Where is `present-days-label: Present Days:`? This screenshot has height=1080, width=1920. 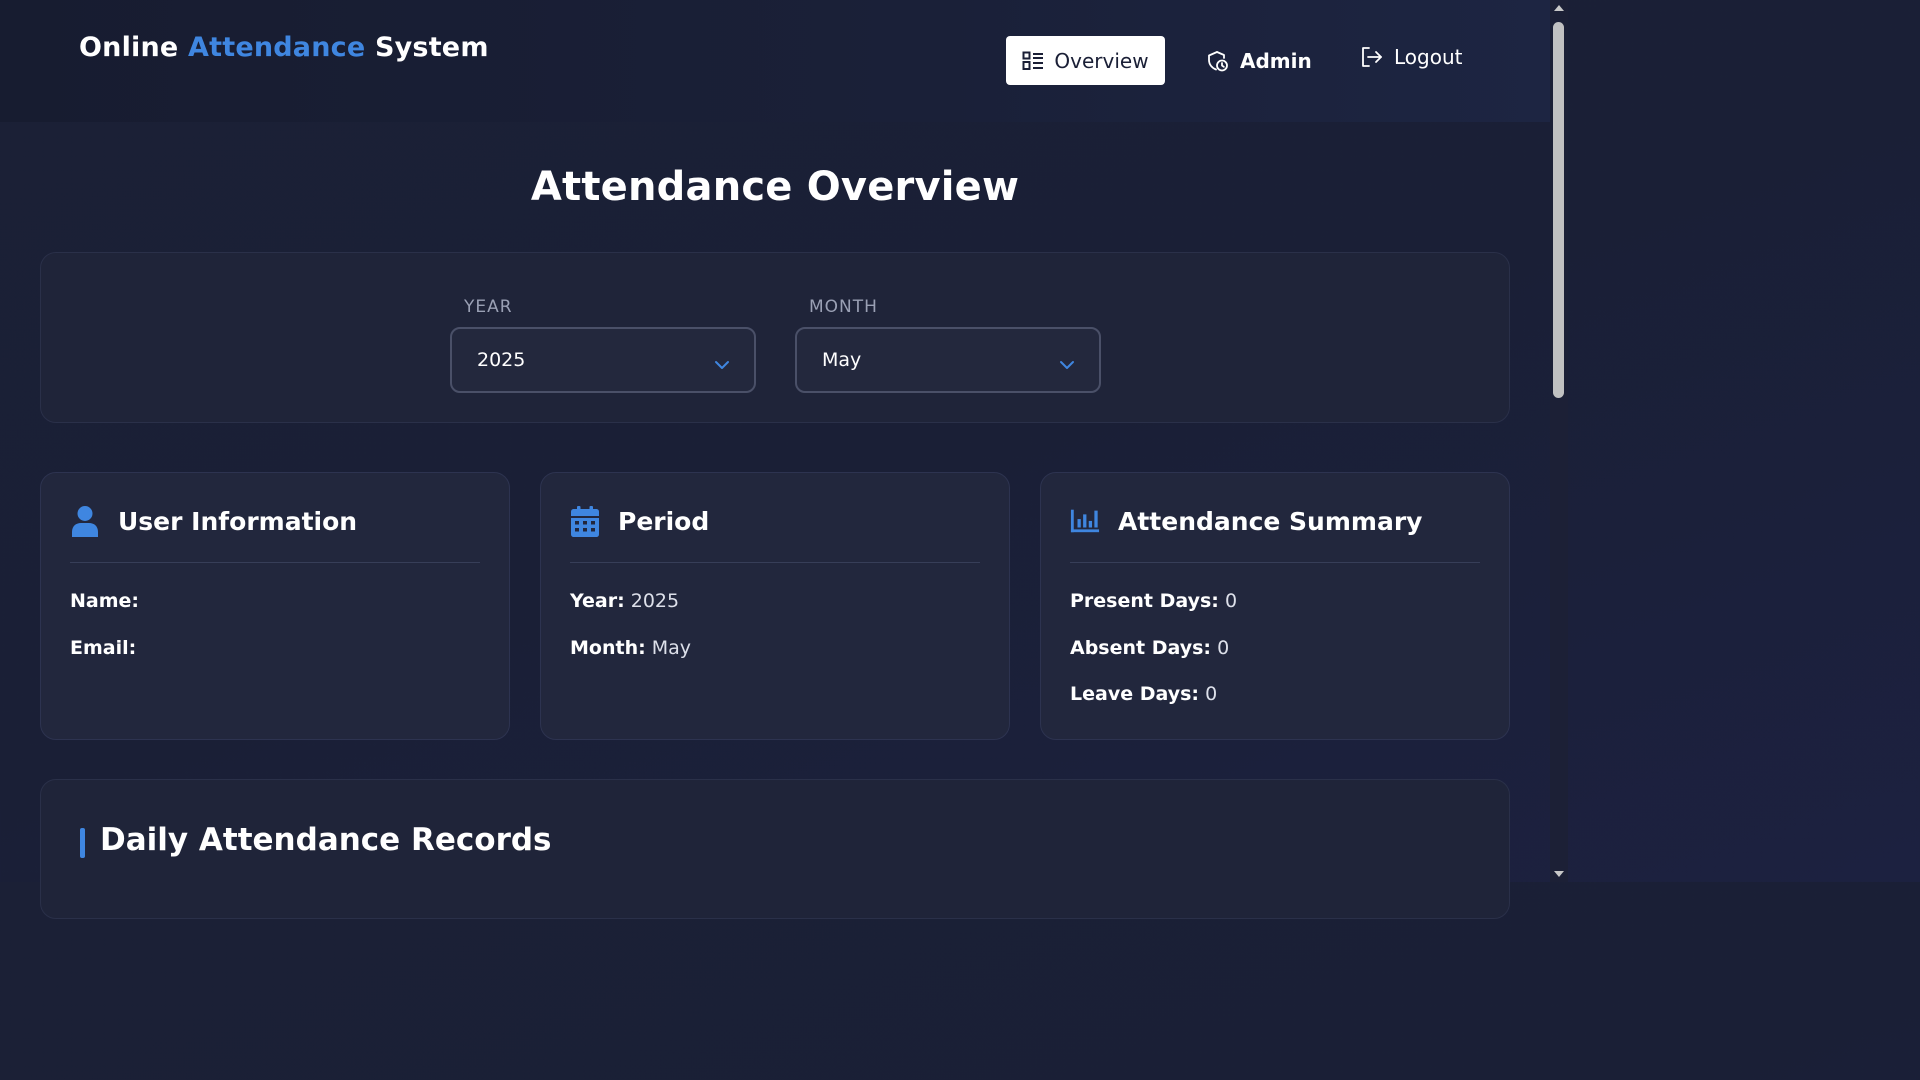
present-days-label: Present Days: is located at coordinates (1144, 601).